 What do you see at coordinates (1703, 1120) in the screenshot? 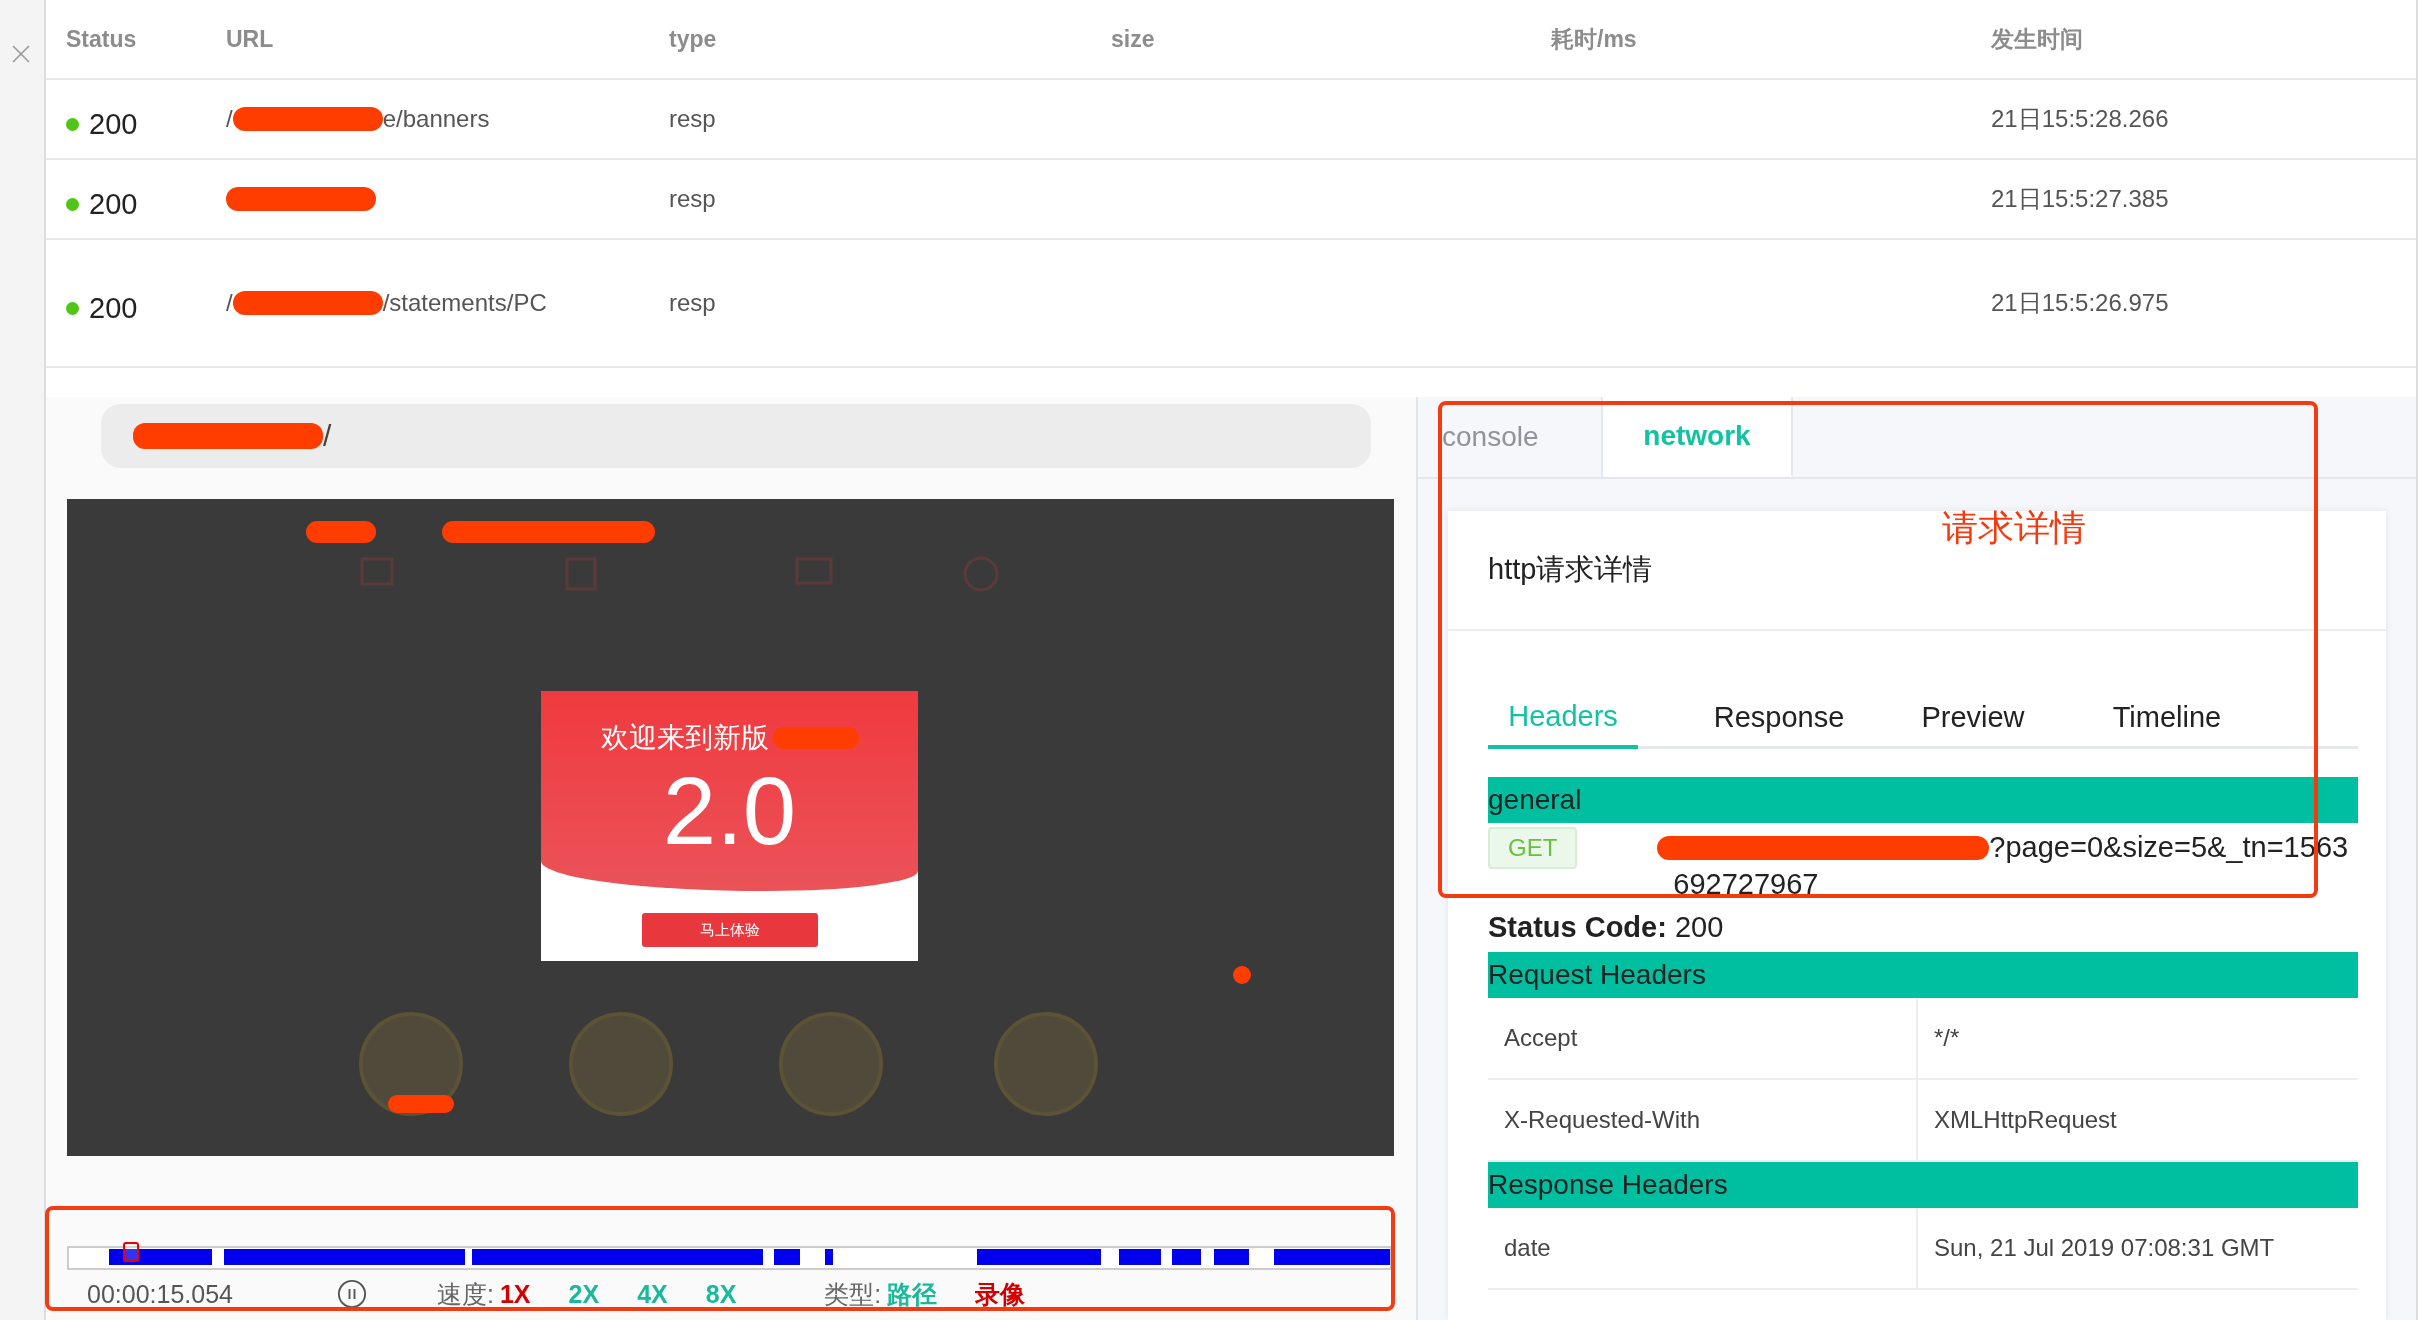
I see `header-name: X-Requested-With` at bounding box center [1703, 1120].